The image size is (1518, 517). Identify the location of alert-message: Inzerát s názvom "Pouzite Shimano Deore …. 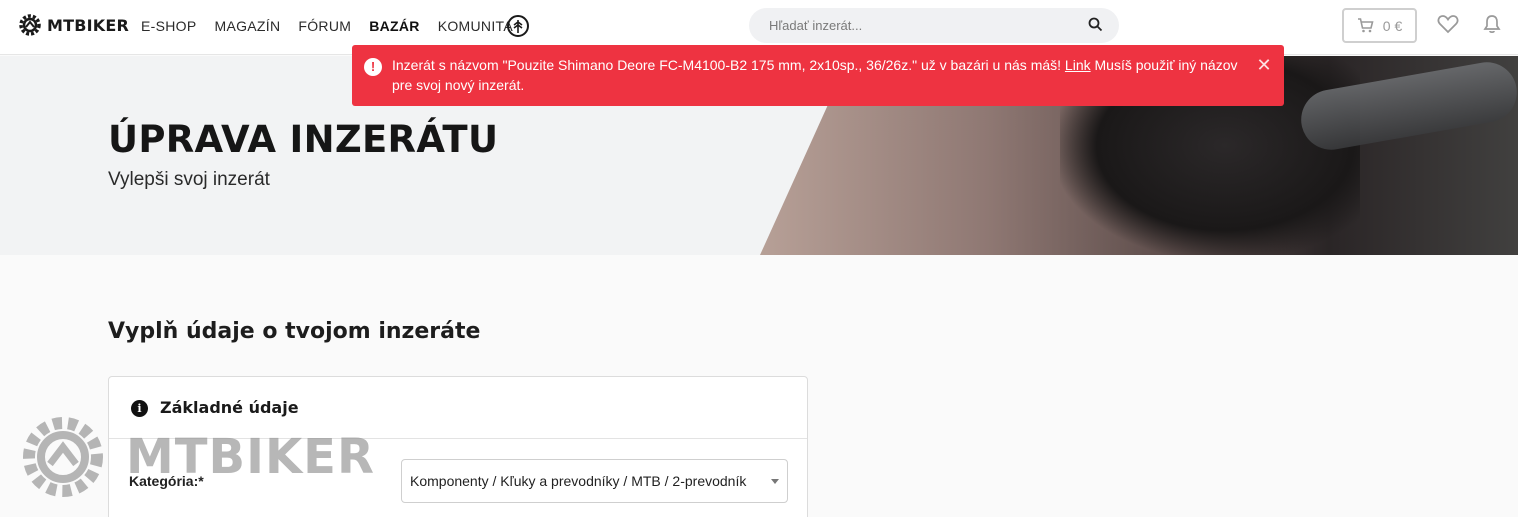
(817, 75).